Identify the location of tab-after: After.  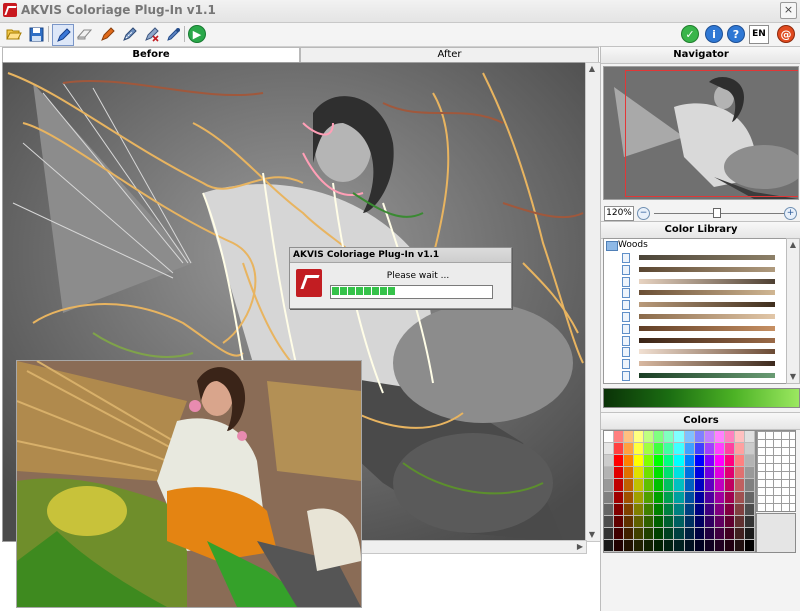
(449, 55).